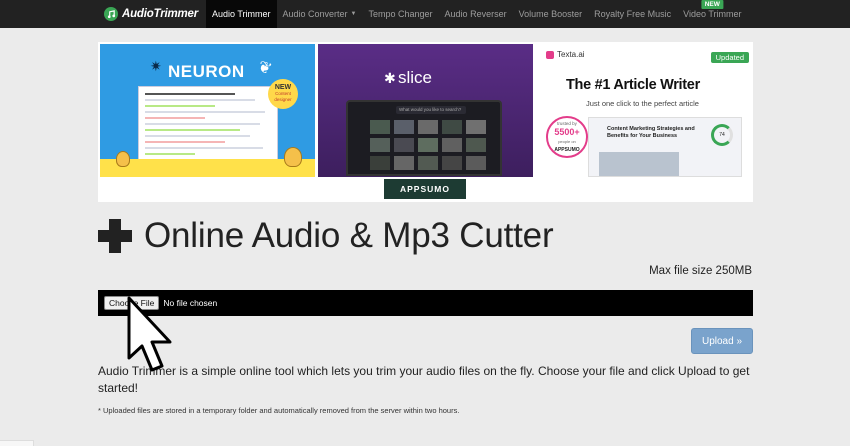 The image size is (850, 446). Describe the element at coordinates (425, 189) in the screenshot. I see `appsumo-button: APPSUMO` at that location.